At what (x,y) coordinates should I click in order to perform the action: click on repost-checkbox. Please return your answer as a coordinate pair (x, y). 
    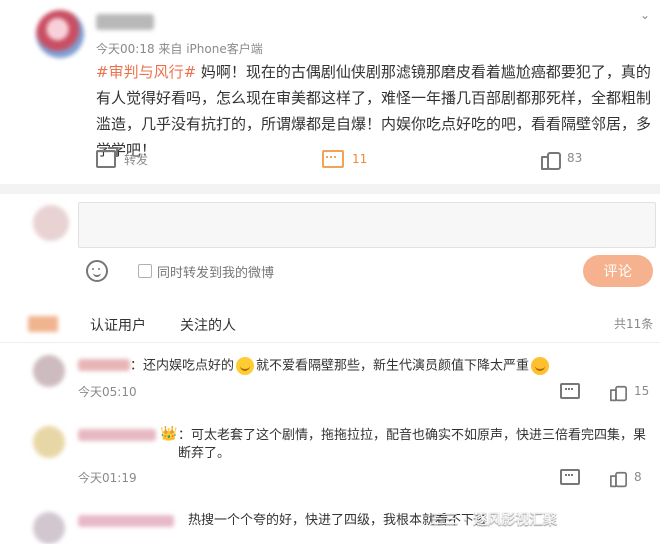
    Looking at the image, I should click on (145, 271).